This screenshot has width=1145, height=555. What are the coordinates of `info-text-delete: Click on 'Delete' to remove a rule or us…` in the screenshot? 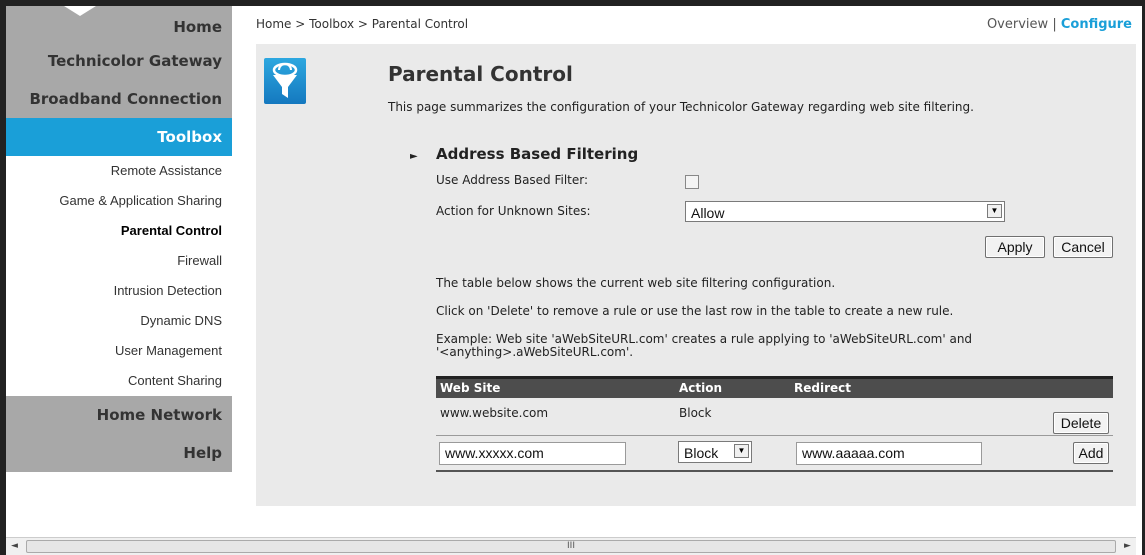 It's located at (695, 311).